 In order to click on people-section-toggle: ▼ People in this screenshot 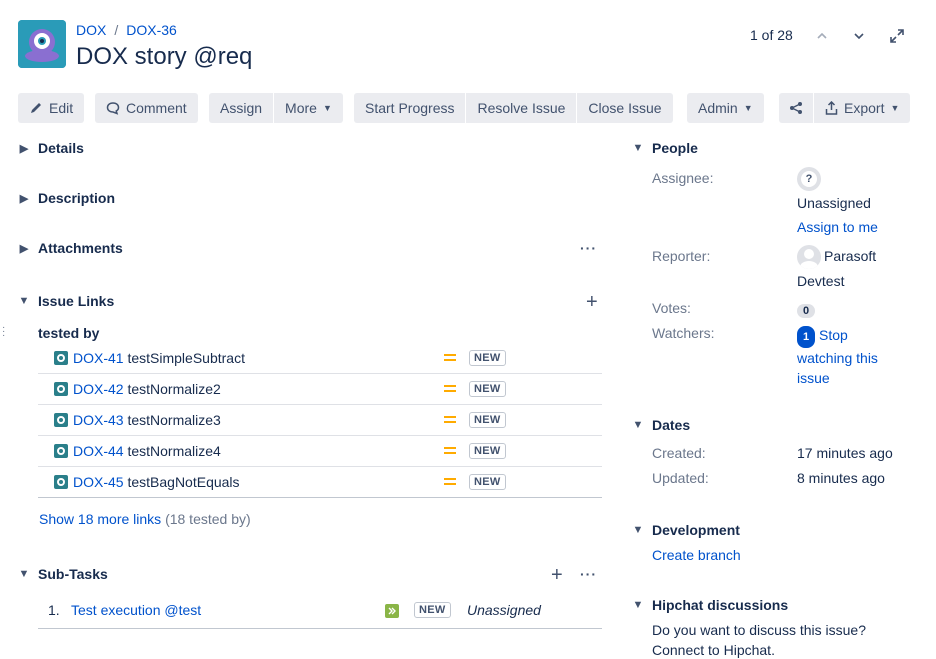, I will do `click(665, 148)`.